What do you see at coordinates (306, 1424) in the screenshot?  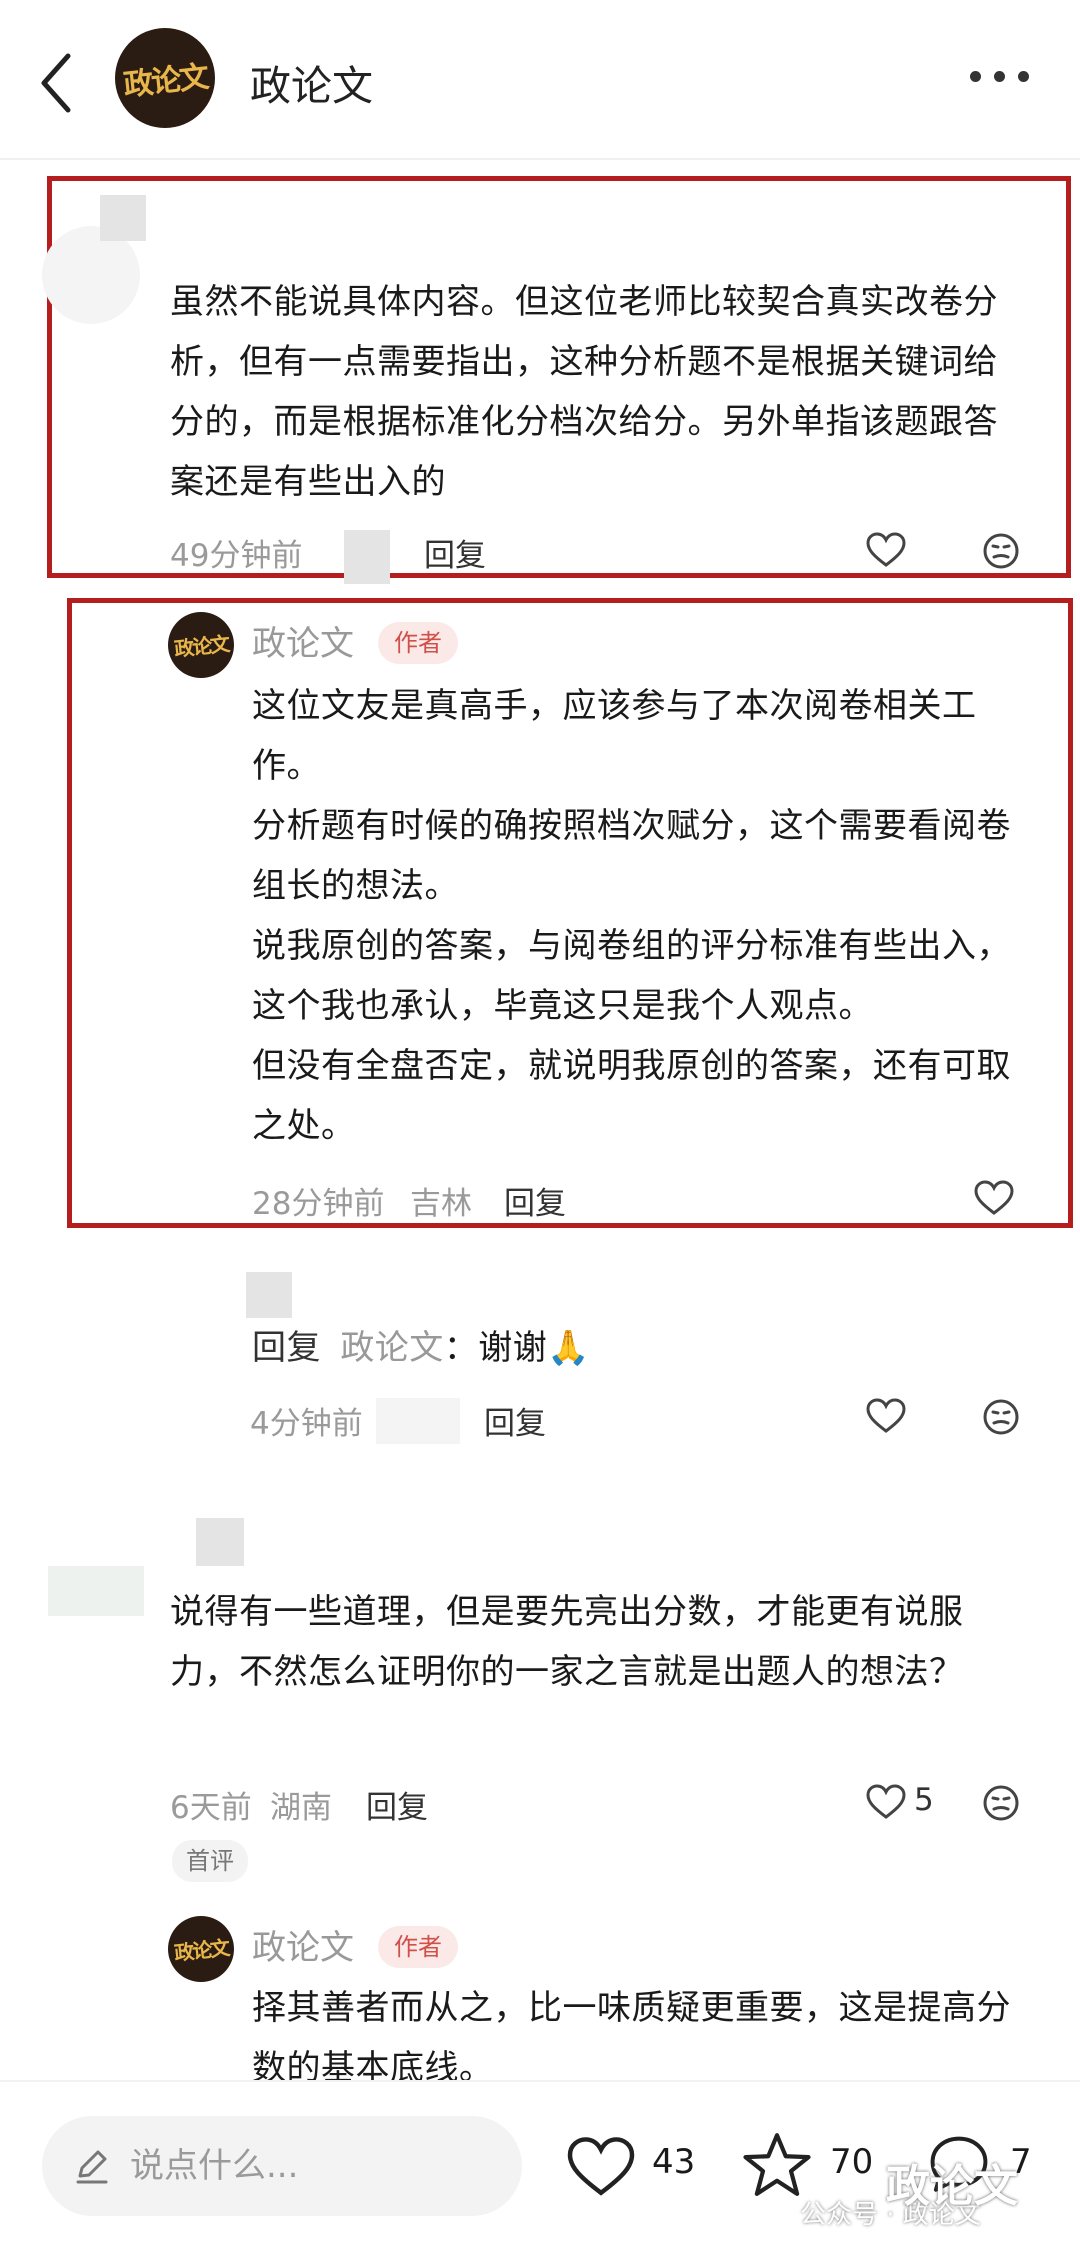 I see `comment-time: 4分钟前` at bounding box center [306, 1424].